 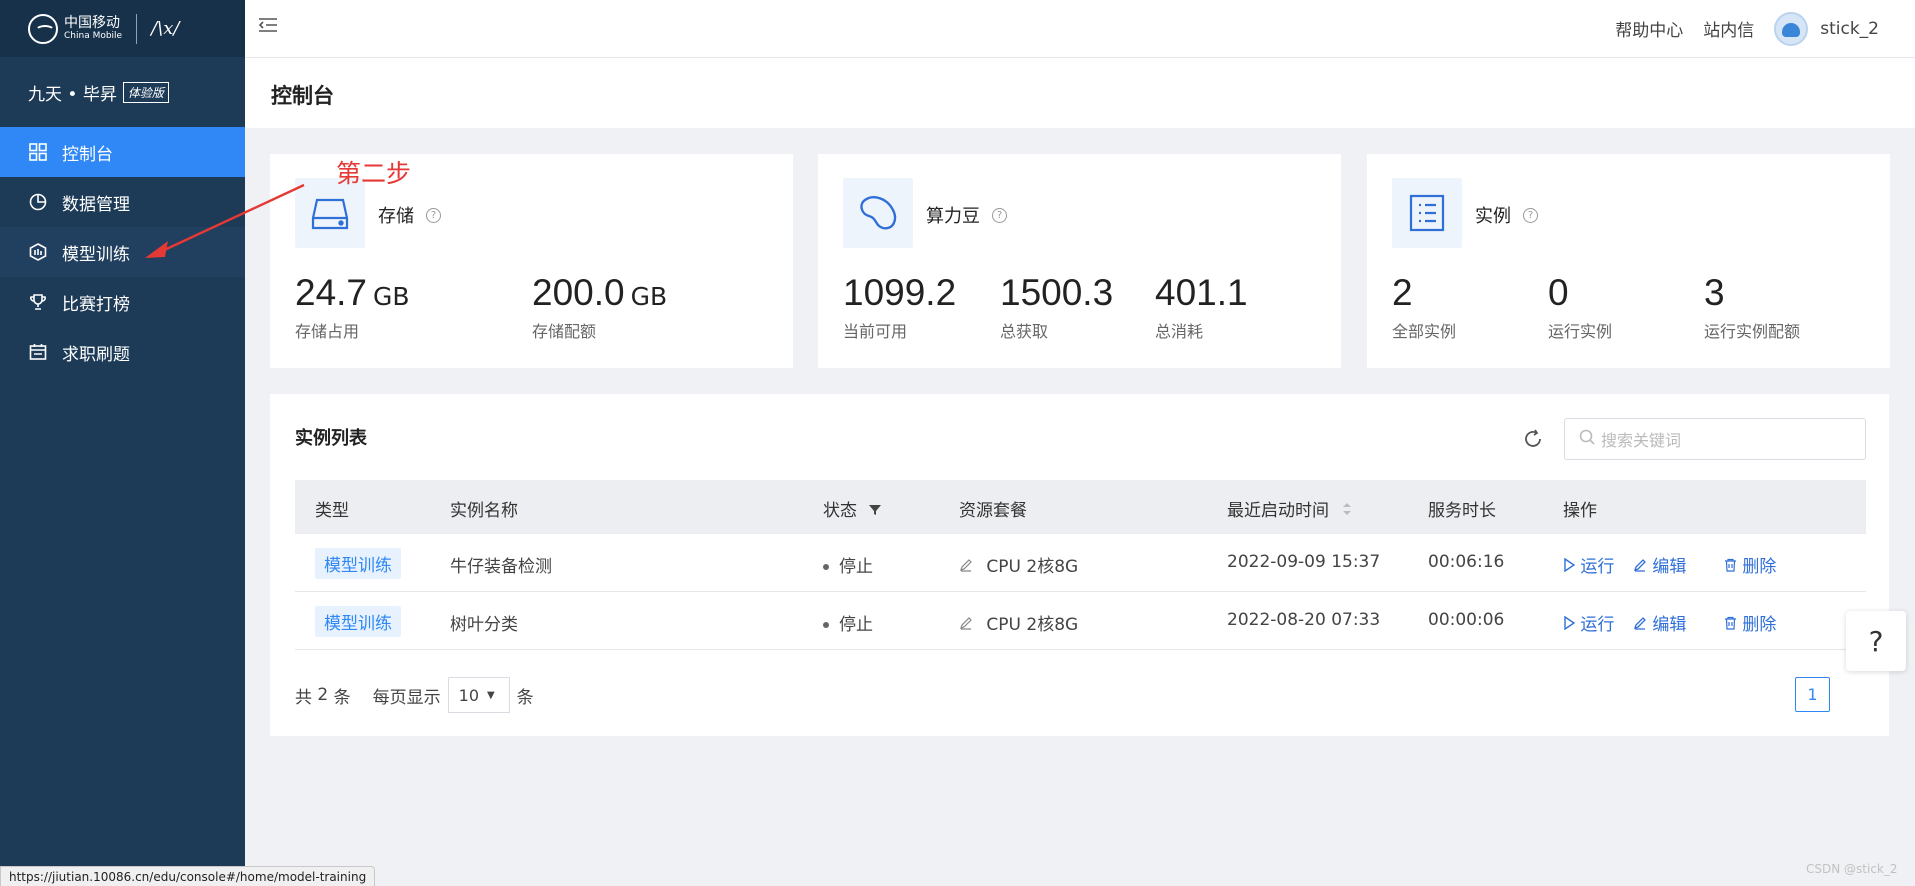 What do you see at coordinates (332, 511) in the screenshot?
I see `col-type: 类型` at bounding box center [332, 511].